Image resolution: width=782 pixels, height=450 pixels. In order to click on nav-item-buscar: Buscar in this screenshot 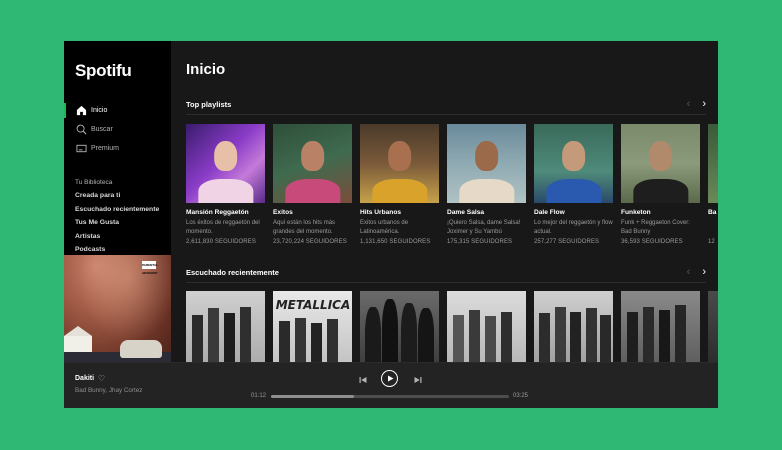, I will do `click(117, 129)`.